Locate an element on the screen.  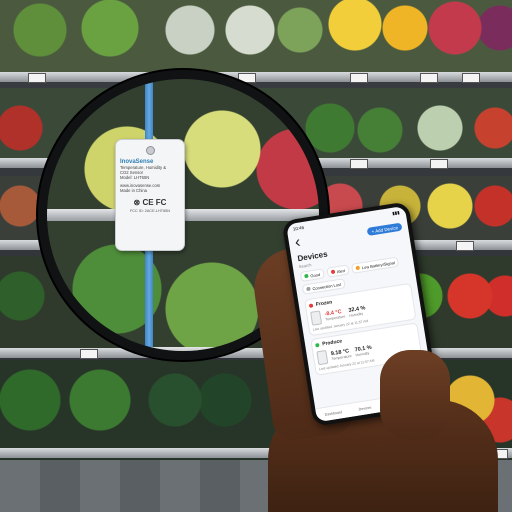
back-icon: ‹ is located at coordinates (298, 243).